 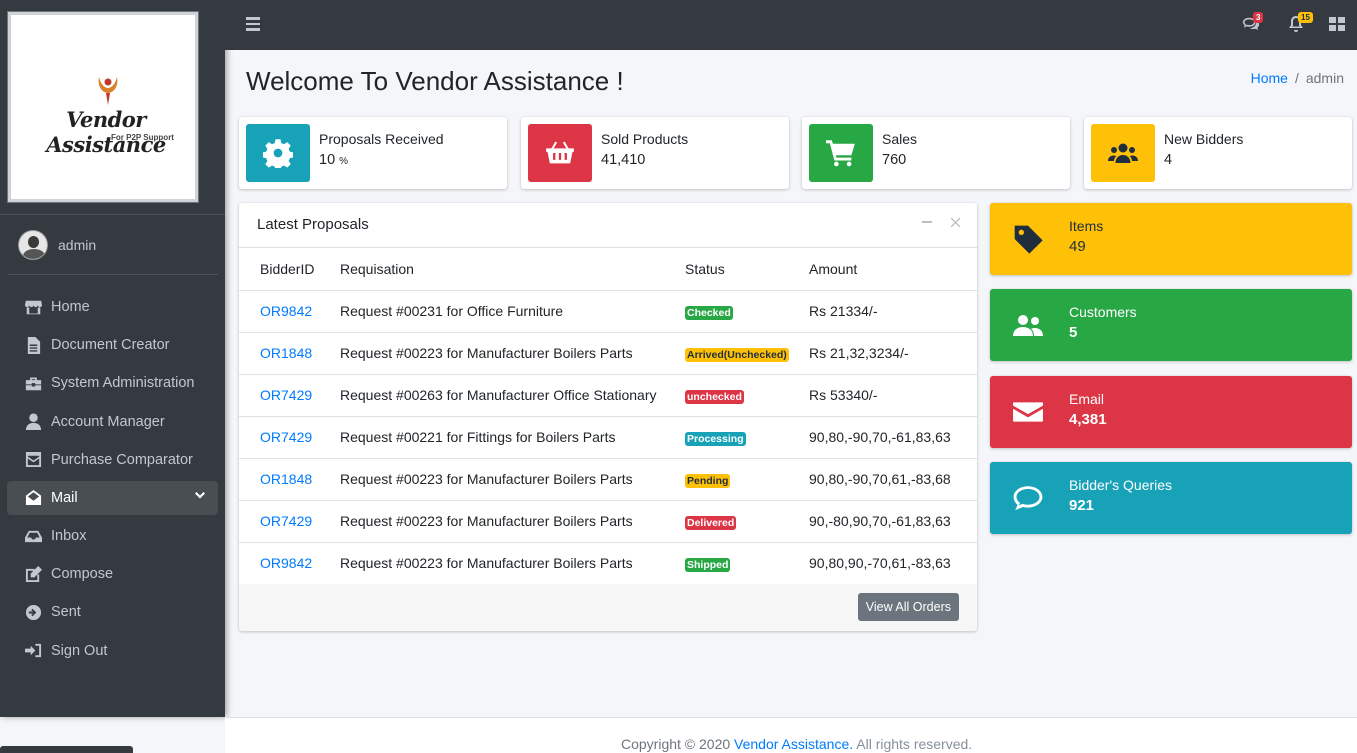 I want to click on small-box-customers: Customers 5, so click(x=1171, y=325).